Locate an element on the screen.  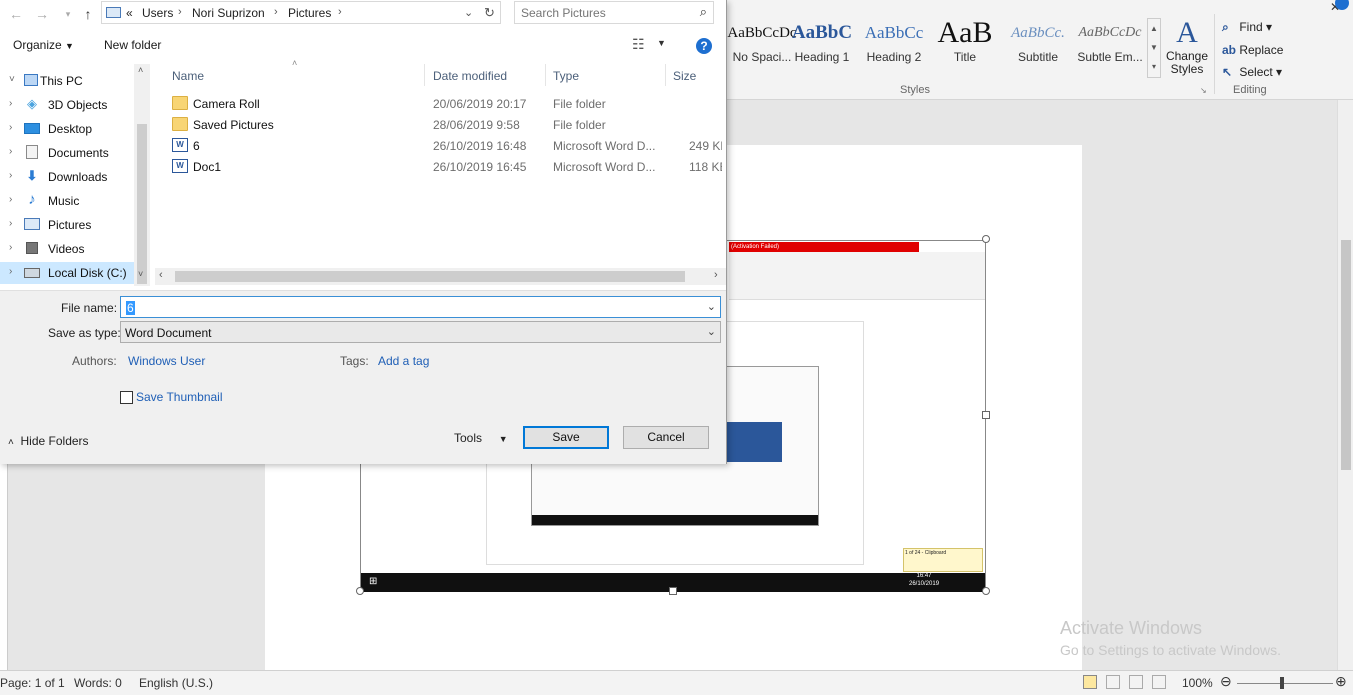
save-button: Save is located at coordinates (566, 437).